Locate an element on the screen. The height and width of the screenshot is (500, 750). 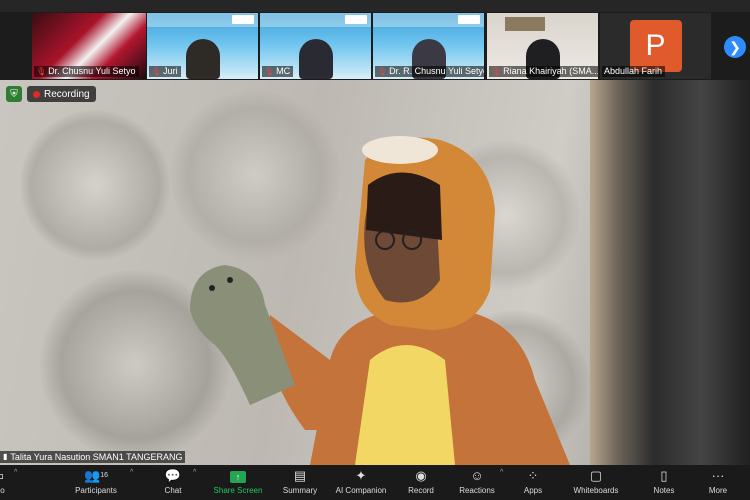
share-screen-button: ↑ Share Screen is located at coordinates (238, 482).